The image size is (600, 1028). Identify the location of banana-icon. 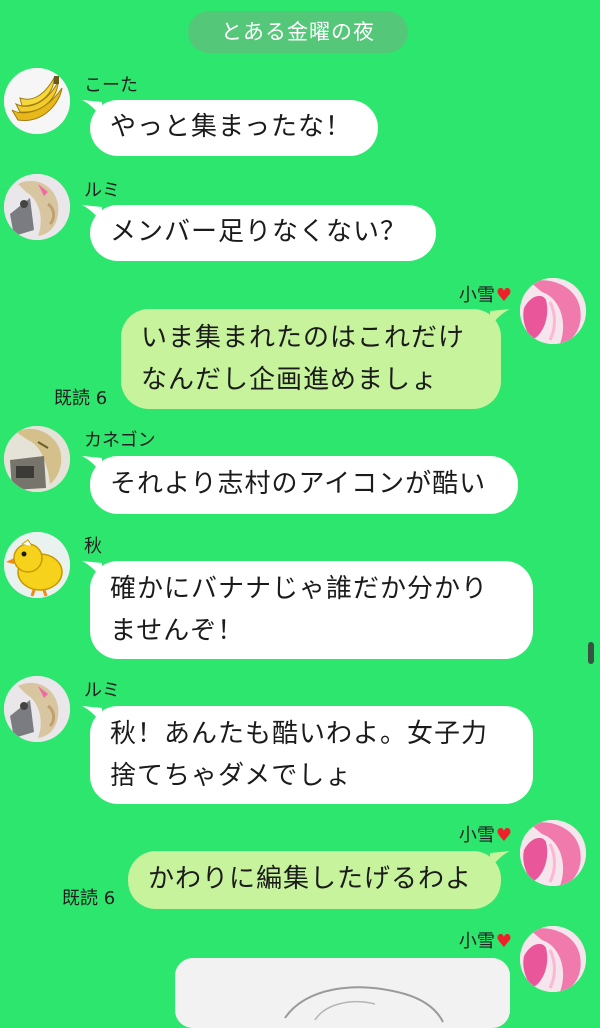
(37, 101).